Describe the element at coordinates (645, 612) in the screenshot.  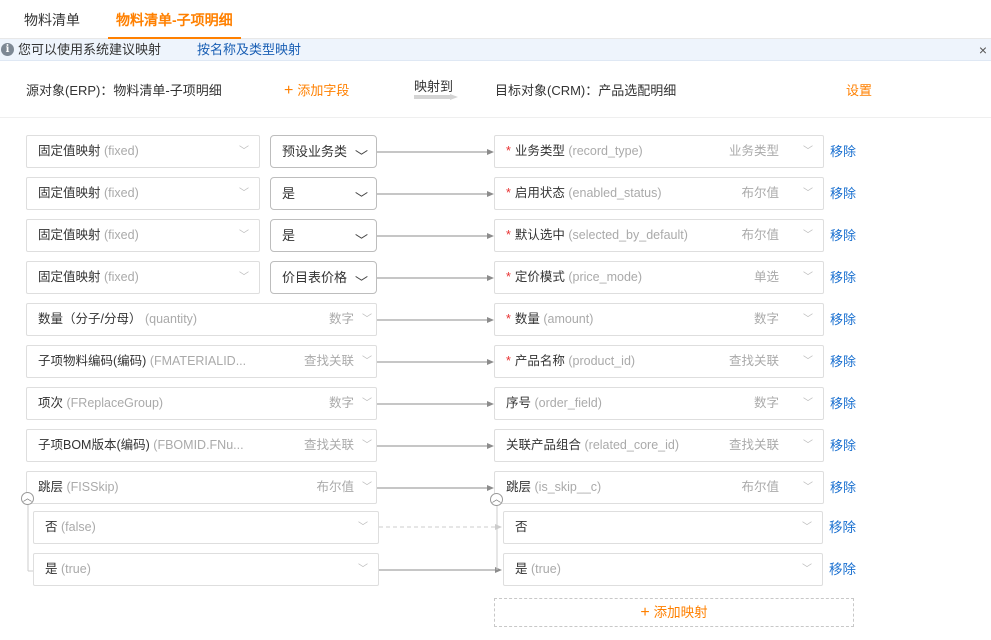
I see `plus-icon: +` at that location.